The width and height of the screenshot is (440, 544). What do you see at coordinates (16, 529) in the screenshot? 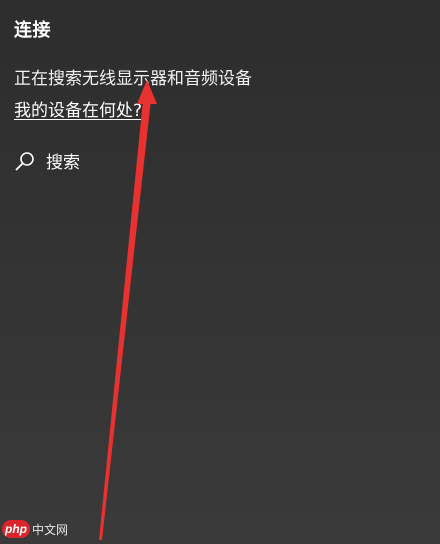
I see `watermark-logo: php` at bounding box center [16, 529].